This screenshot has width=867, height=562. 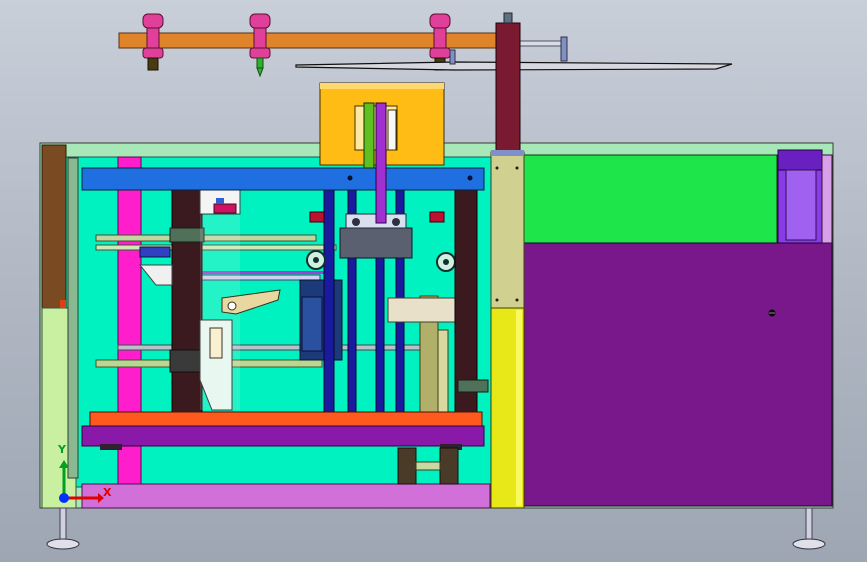 What do you see at coordinates (312, 324) in the screenshot?
I see `slide-block-face` at bounding box center [312, 324].